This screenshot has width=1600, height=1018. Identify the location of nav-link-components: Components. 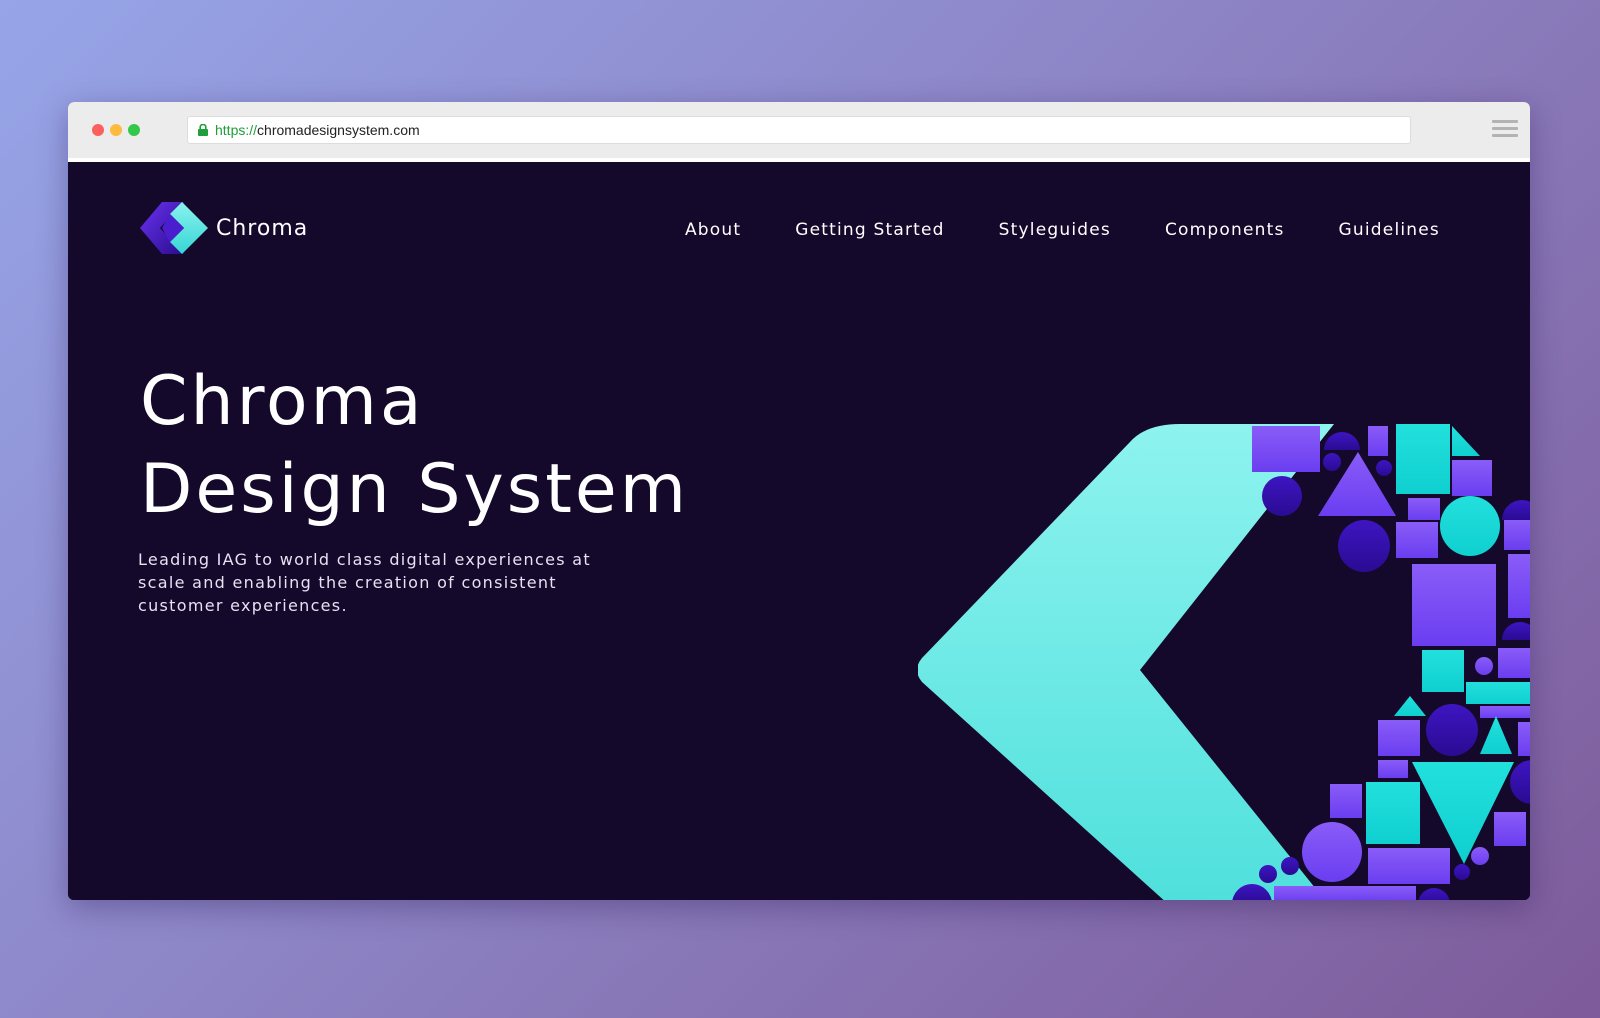
(1225, 230).